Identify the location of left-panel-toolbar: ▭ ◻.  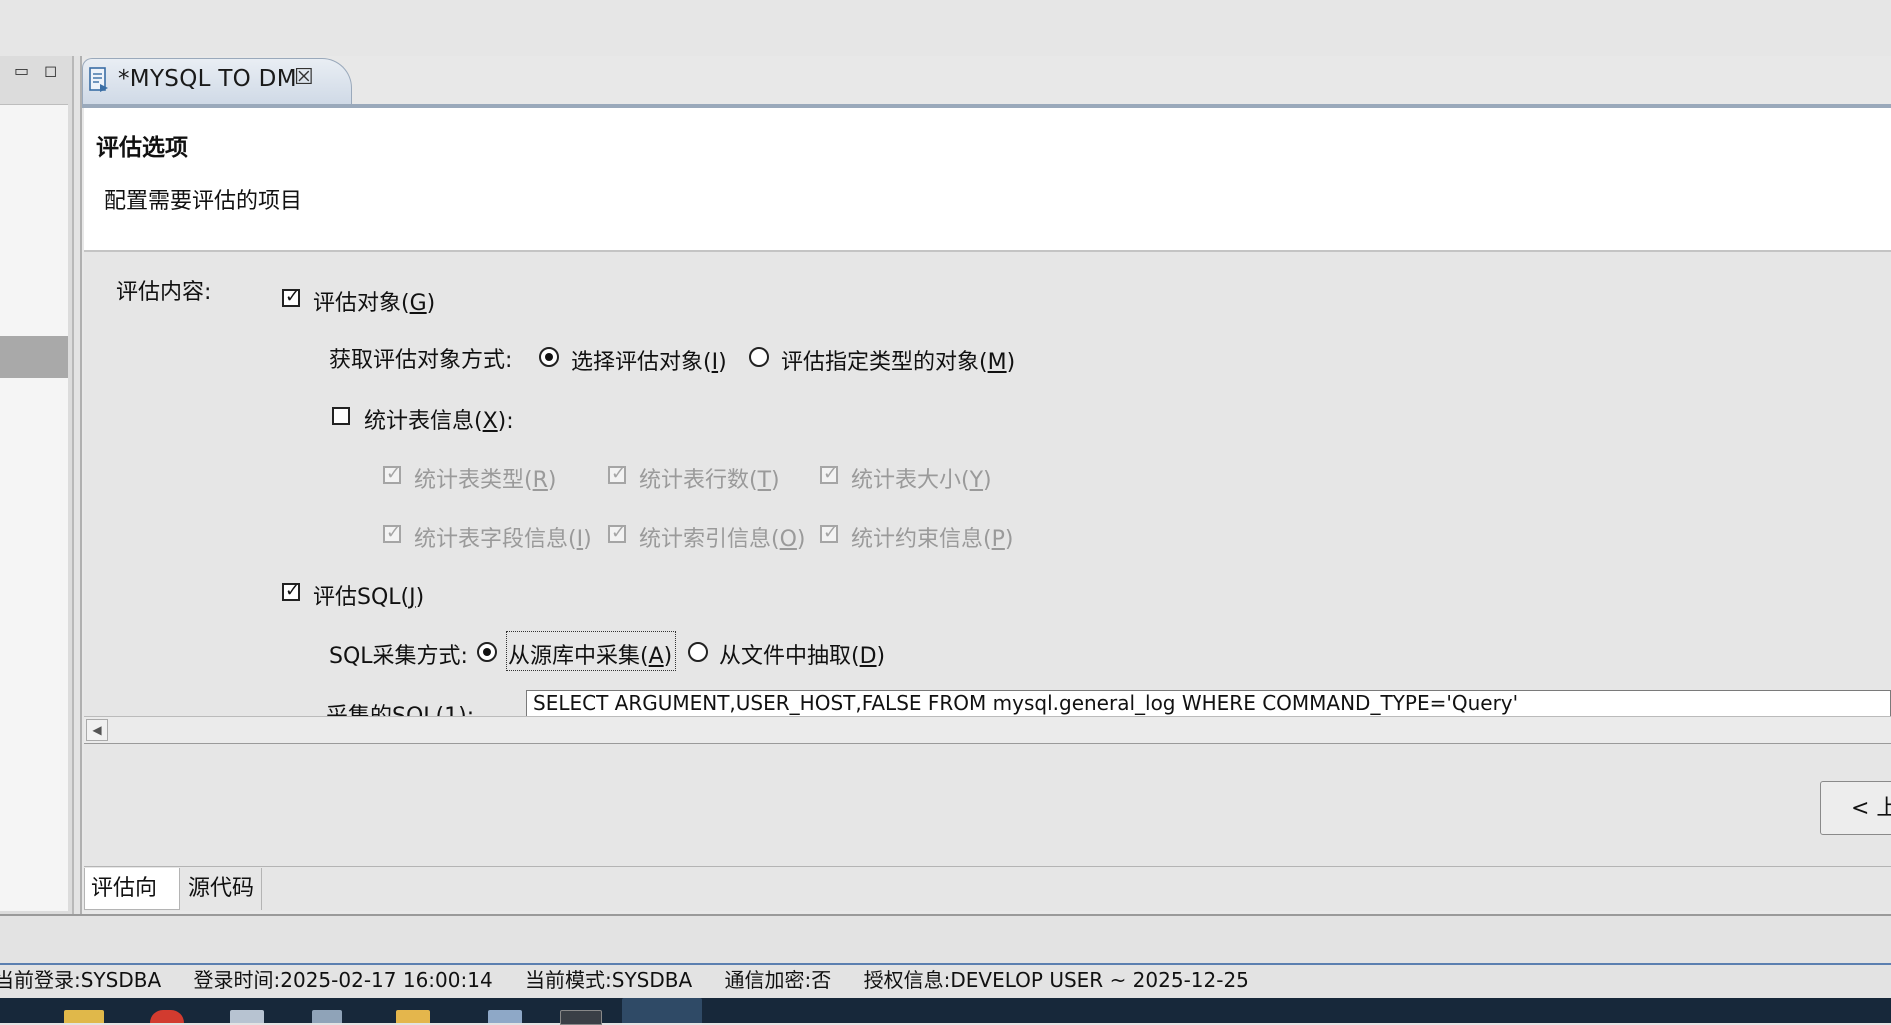
(38, 77).